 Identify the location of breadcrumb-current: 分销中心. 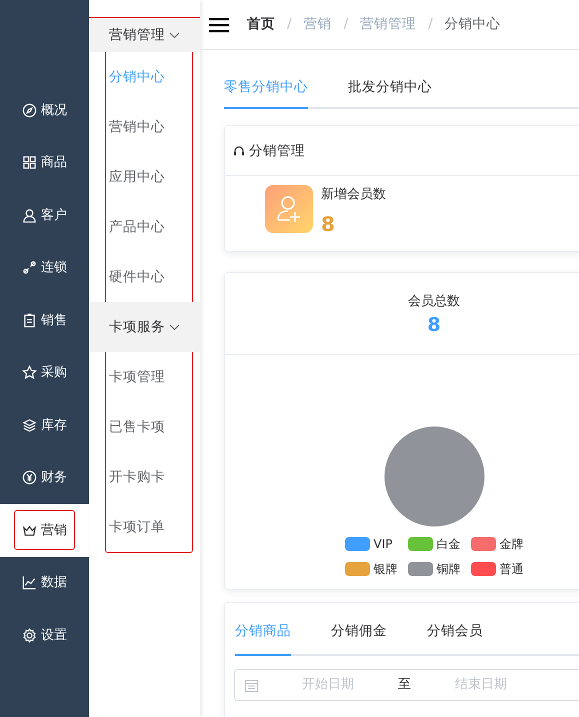
(472, 24).